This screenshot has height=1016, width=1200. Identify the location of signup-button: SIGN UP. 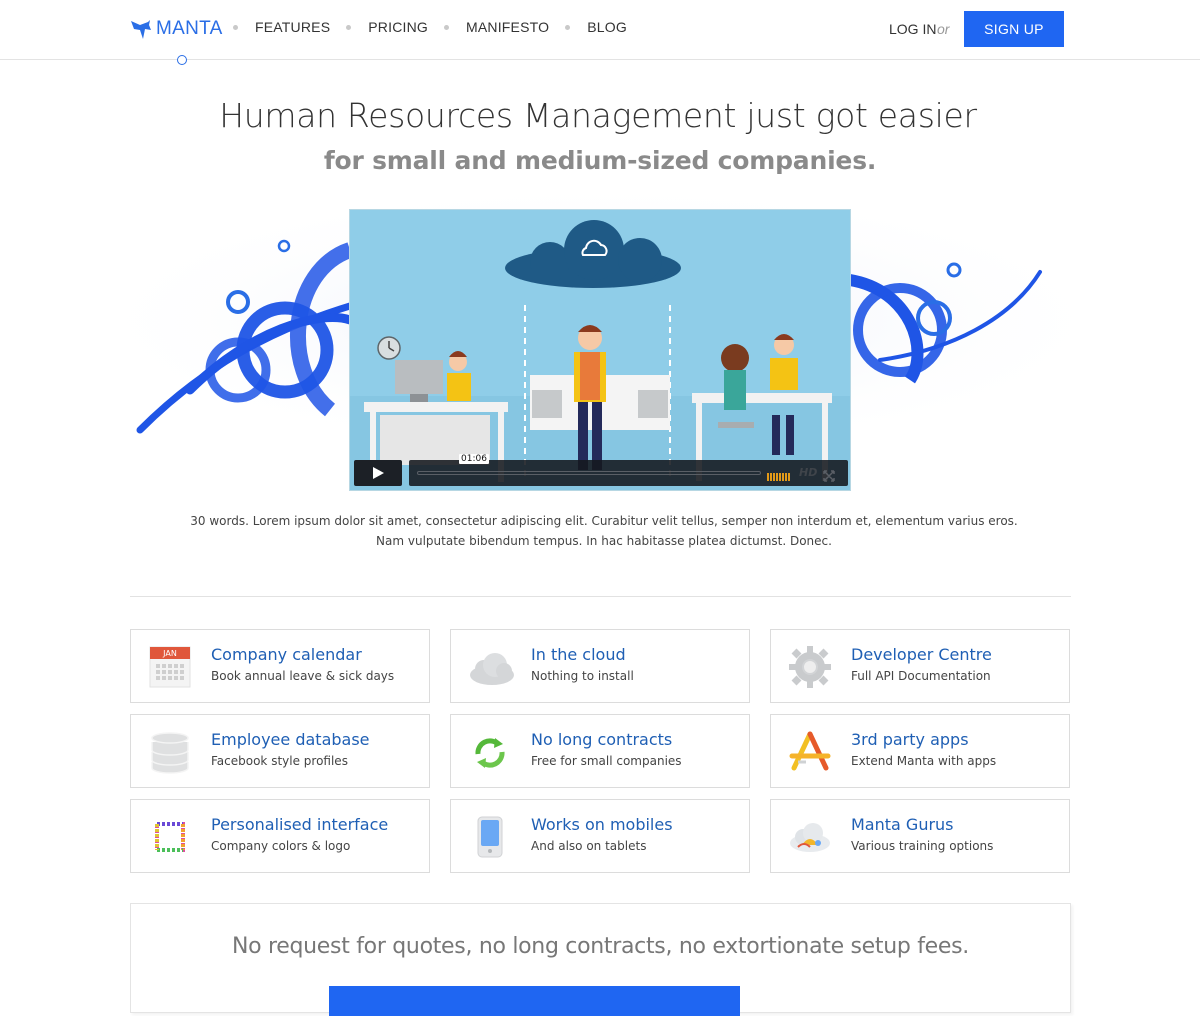
(1014, 29).